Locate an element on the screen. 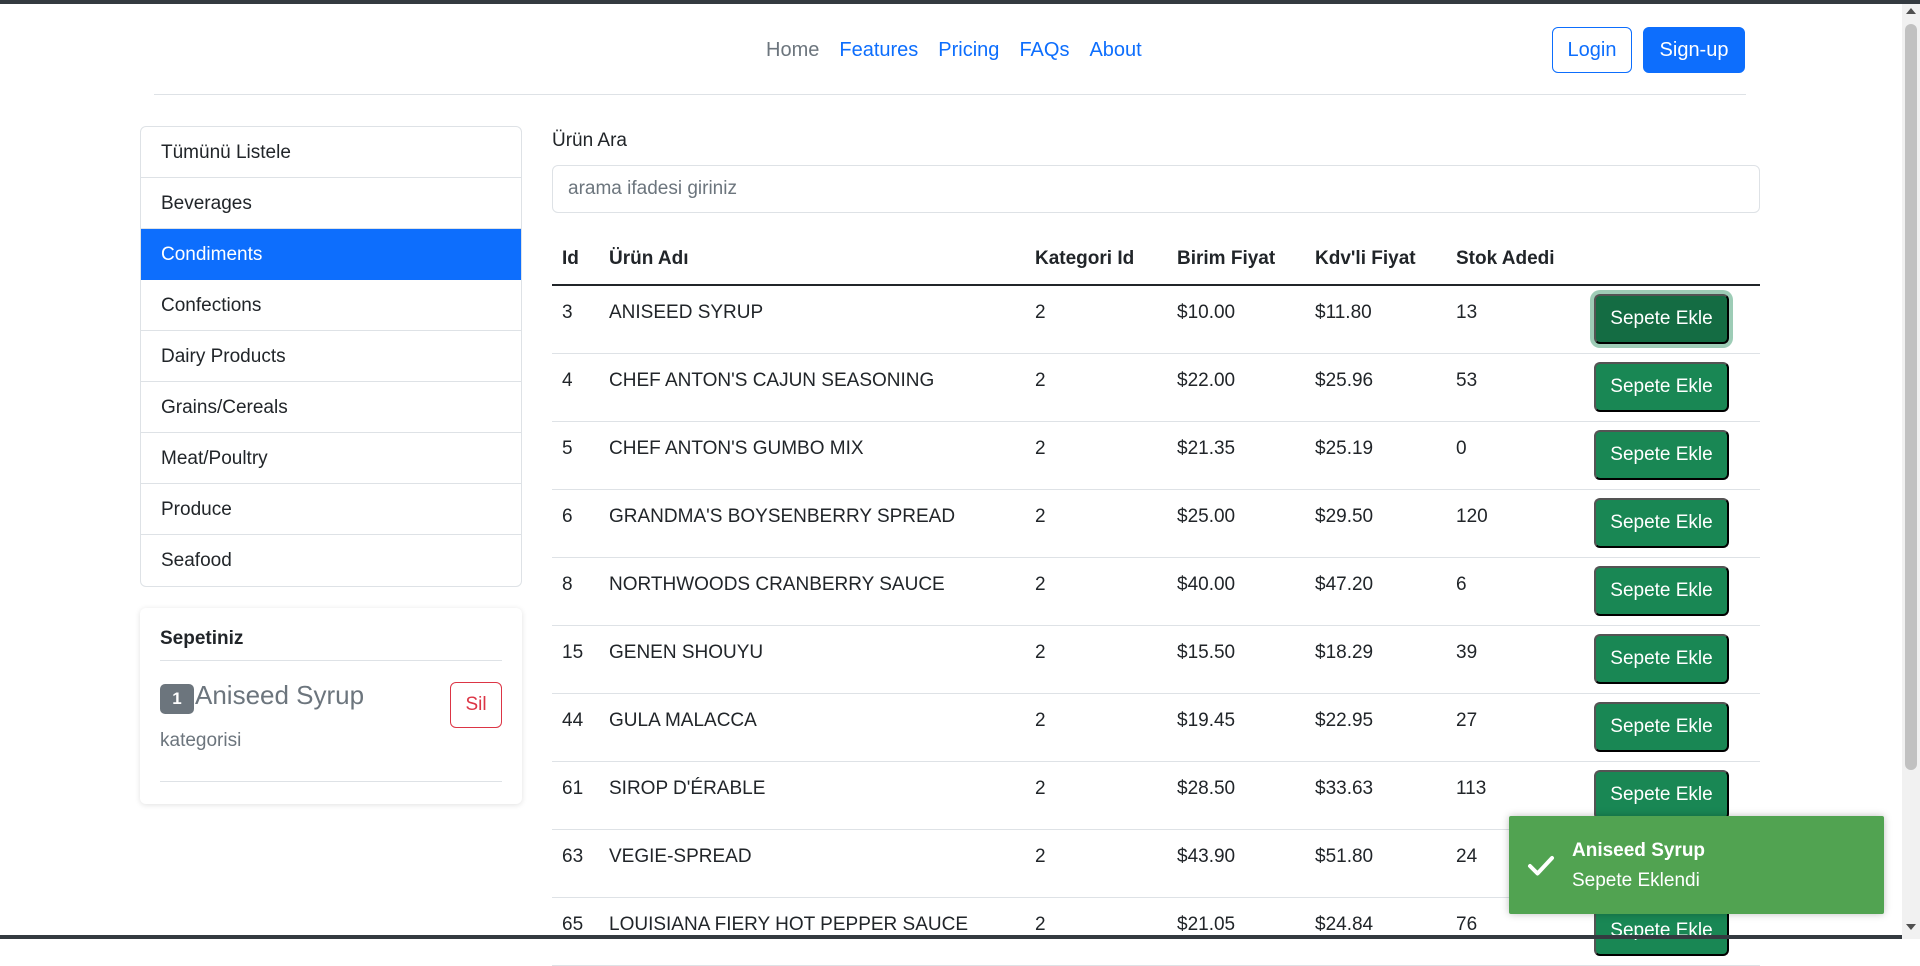 Image resolution: width=1920 pixels, height=966 pixels. cell-id: 3 is located at coordinates (567, 312).